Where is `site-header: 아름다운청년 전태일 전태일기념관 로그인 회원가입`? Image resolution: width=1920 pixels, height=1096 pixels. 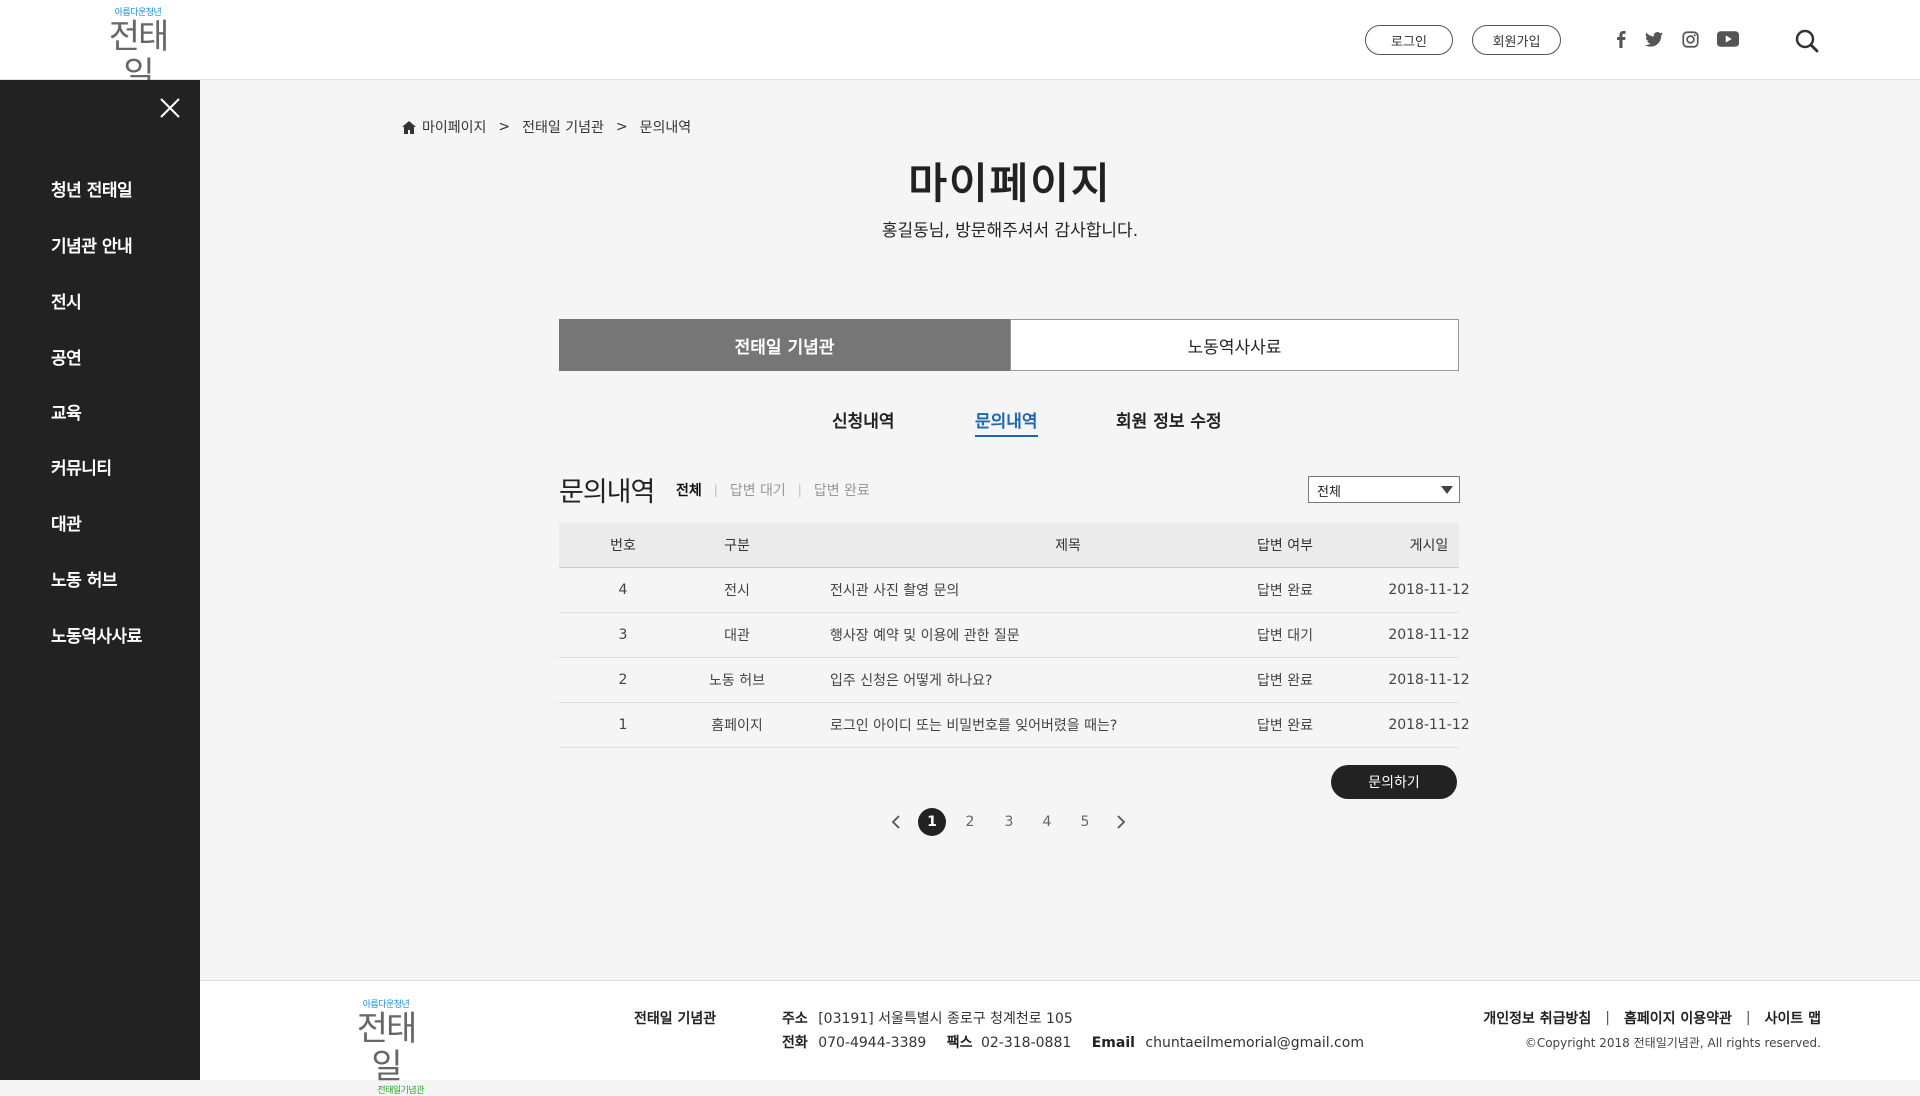 site-header: 아름다운청년 전태일 전태일기념관 로그인 회원가입 is located at coordinates (960, 52).